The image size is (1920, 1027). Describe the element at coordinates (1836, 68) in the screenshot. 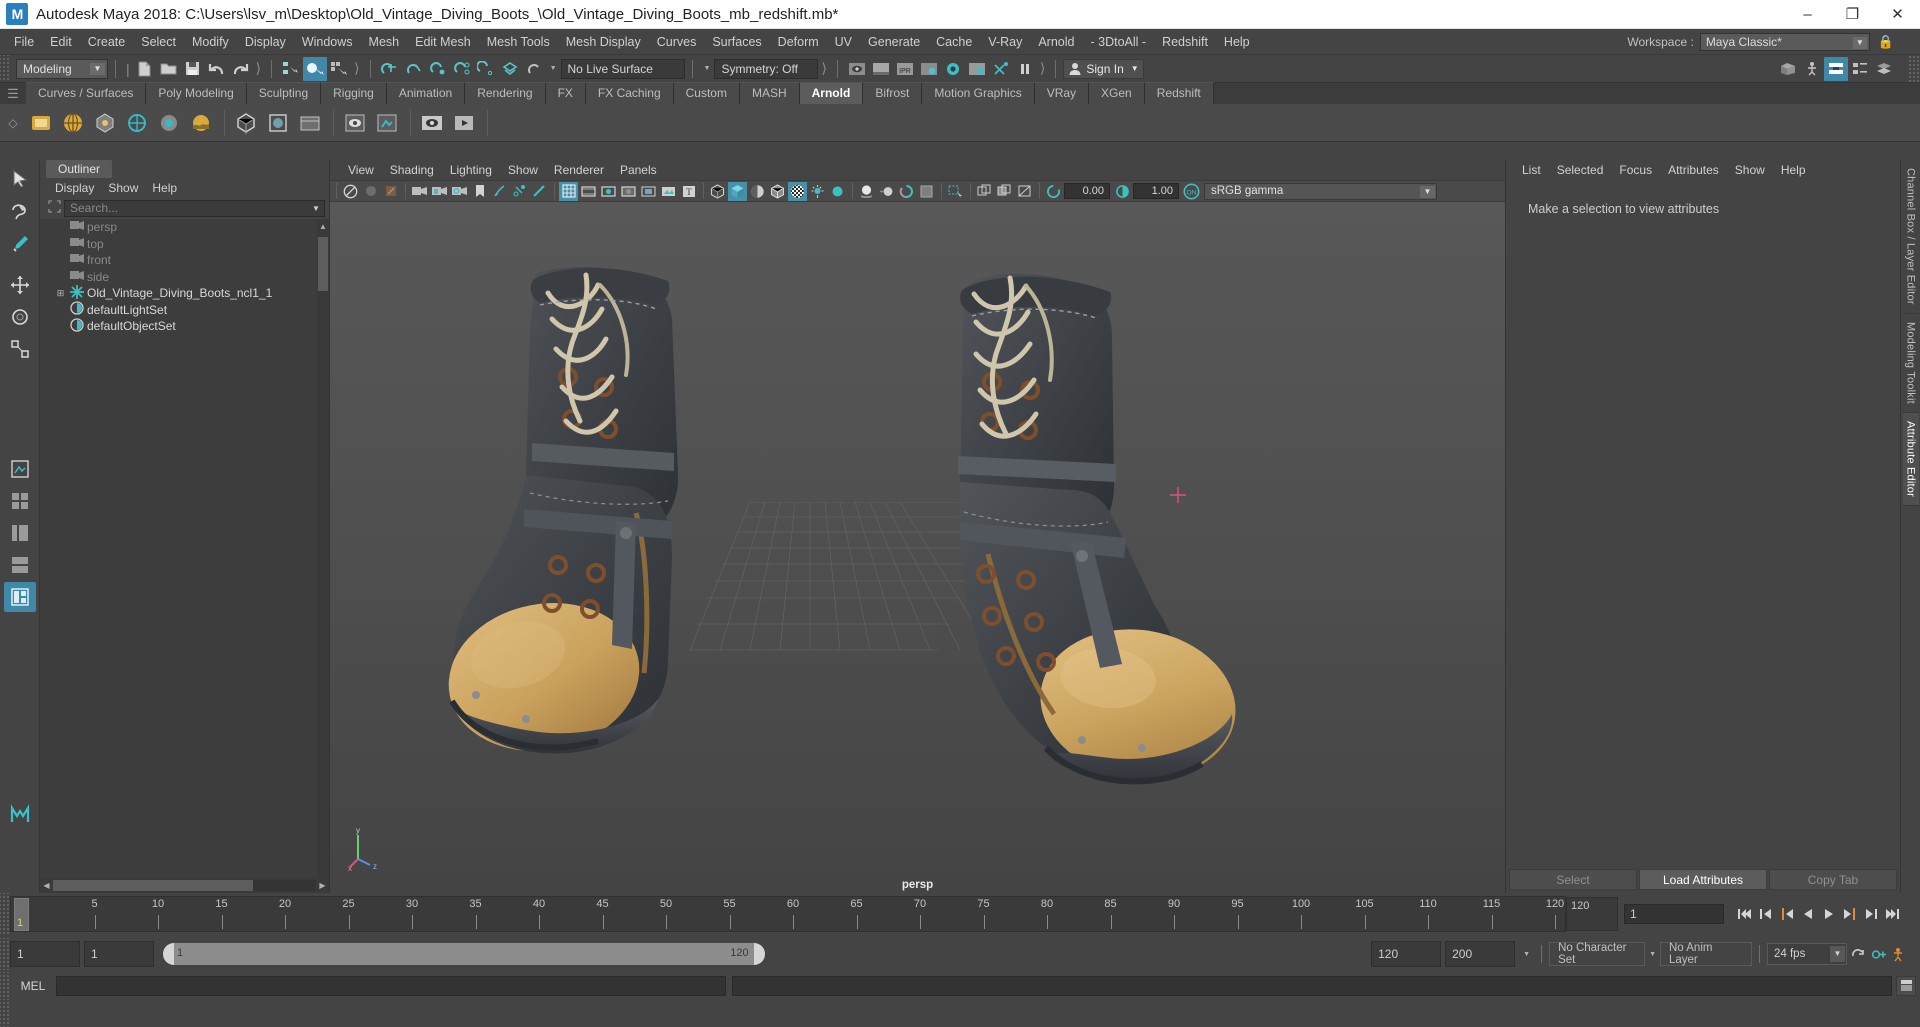

I see `attribute-editor-icon` at that location.